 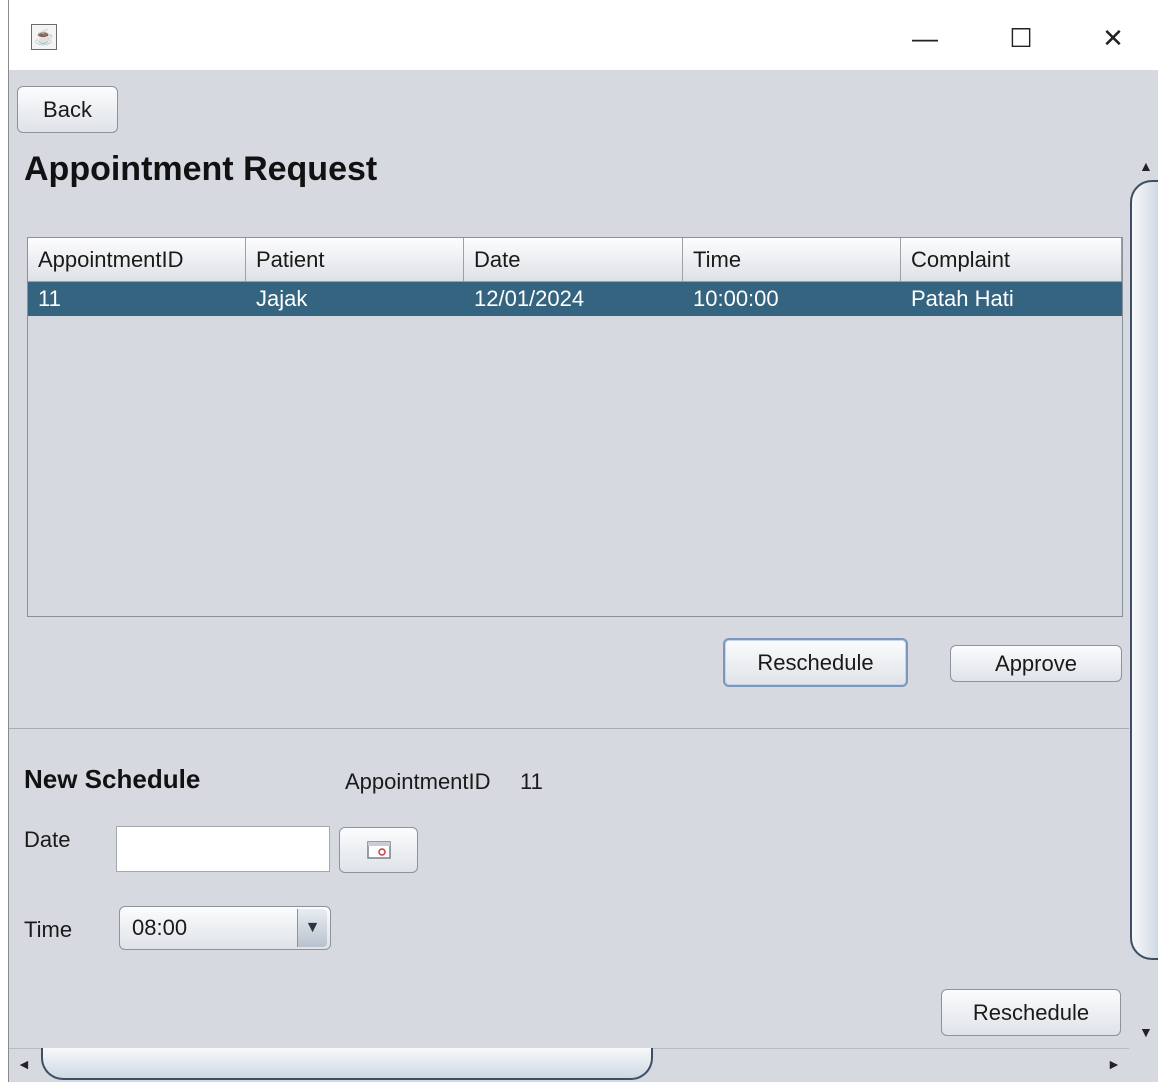 I want to click on table-row: 11 Jajak 12/01/2024 10:00:00 Patah Hati, so click(x=575, y=299).